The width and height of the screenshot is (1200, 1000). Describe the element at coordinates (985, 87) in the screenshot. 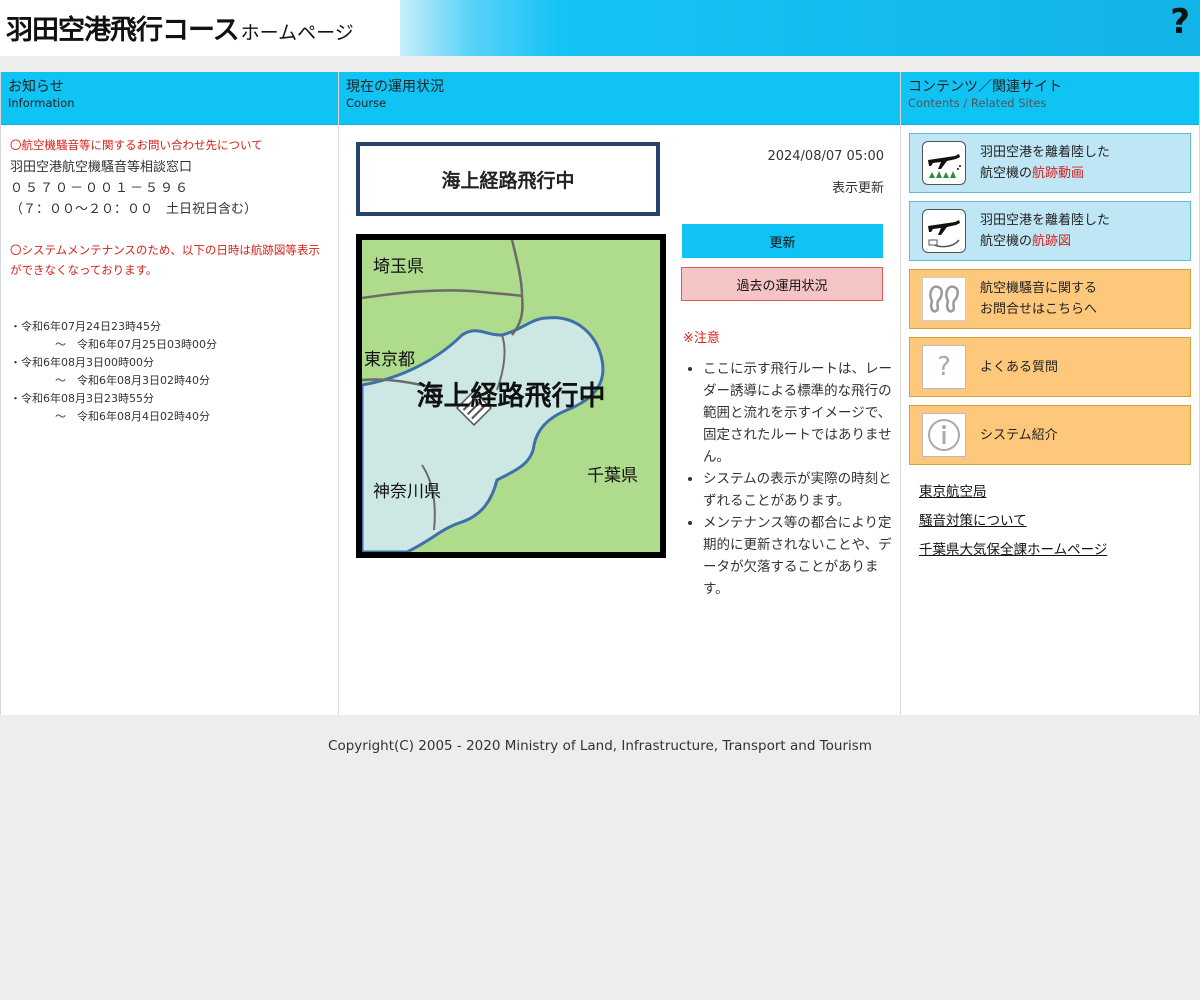

I see `contents-heading: コンテンツ／関連サイト` at that location.